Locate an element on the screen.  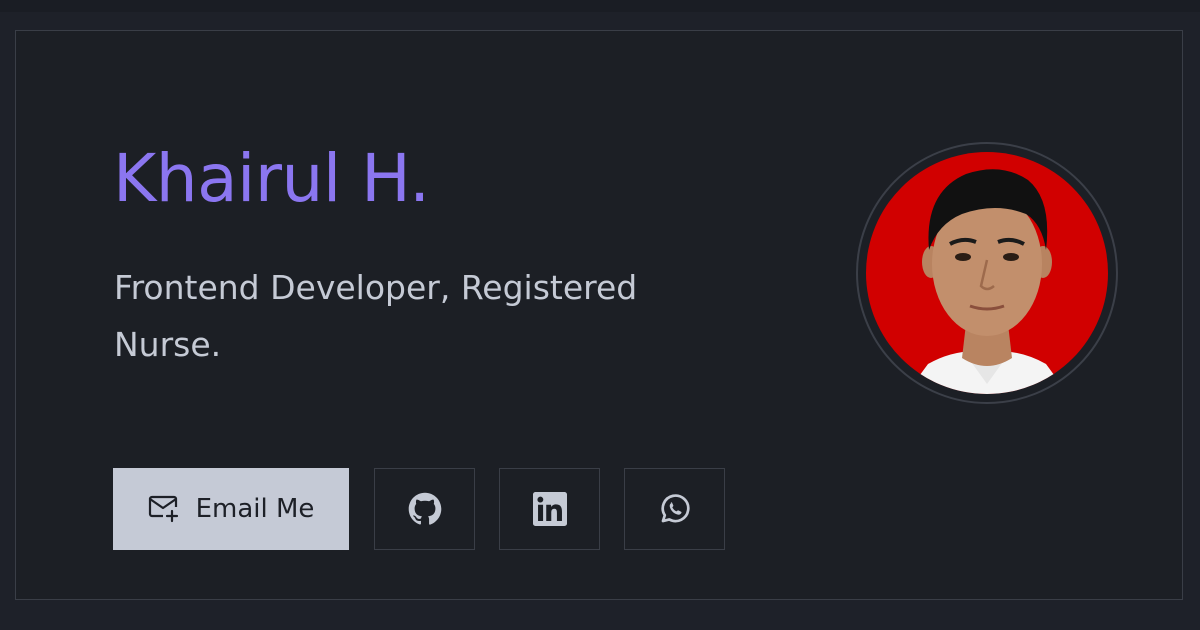
linkedin-button is located at coordinates (549, 509).